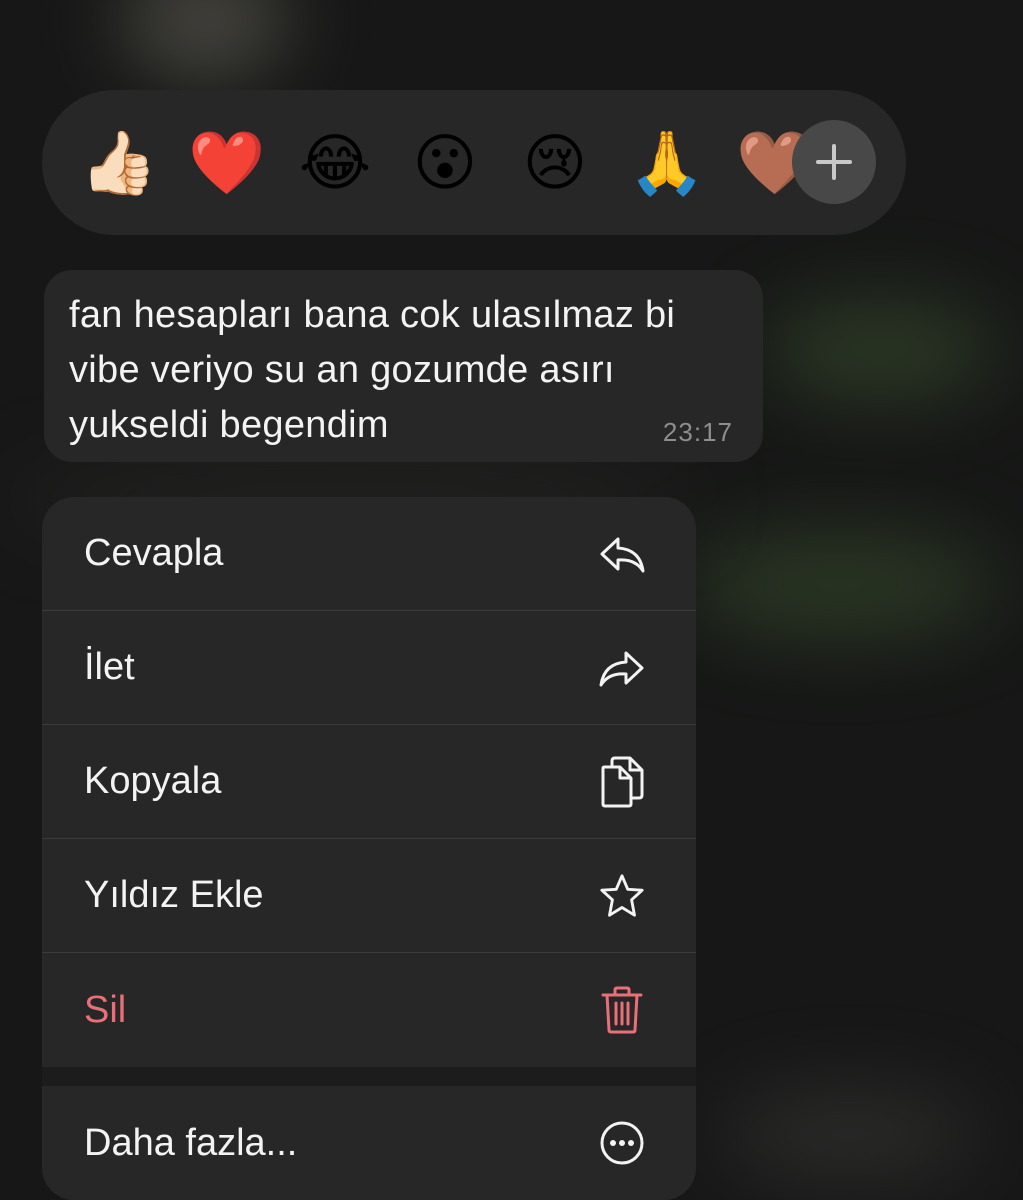 This screenshot has height=1200, width=1023. I want to click on menu-item-label: Yıldız Ekle, so click(174, 895).